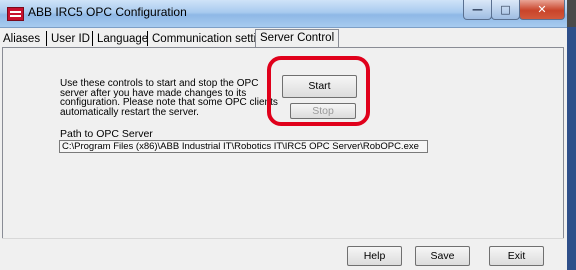 Image resolution: width=576 pixels, height=270 pixels. What do you see at coordinates (477, 10) in the screenshot?
I see `minimize-button: —` at bounding box center [477, 10].